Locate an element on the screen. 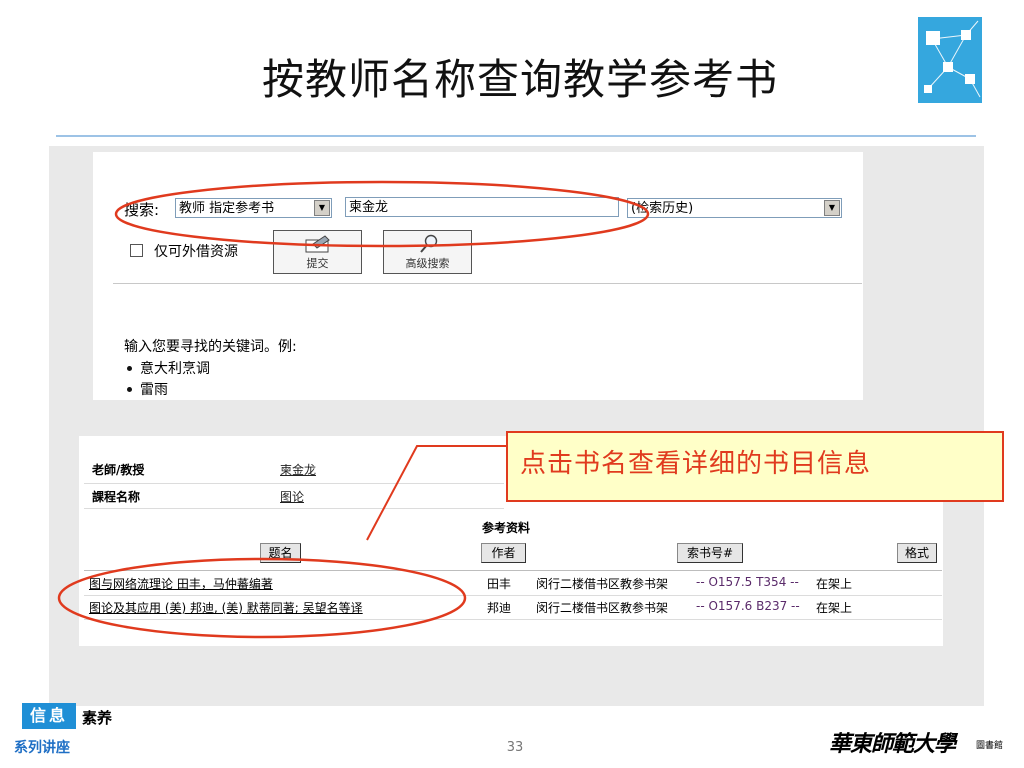 The image size is (1024, 768). library-label: 圖書館 is located at coordinates (990, 746).